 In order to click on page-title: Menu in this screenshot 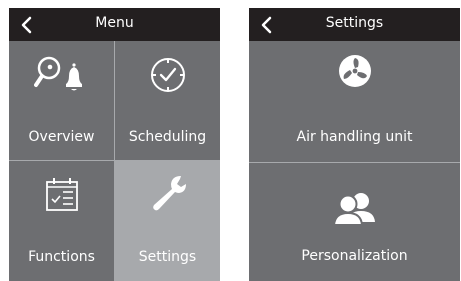, I will do `click(114, 23)`.